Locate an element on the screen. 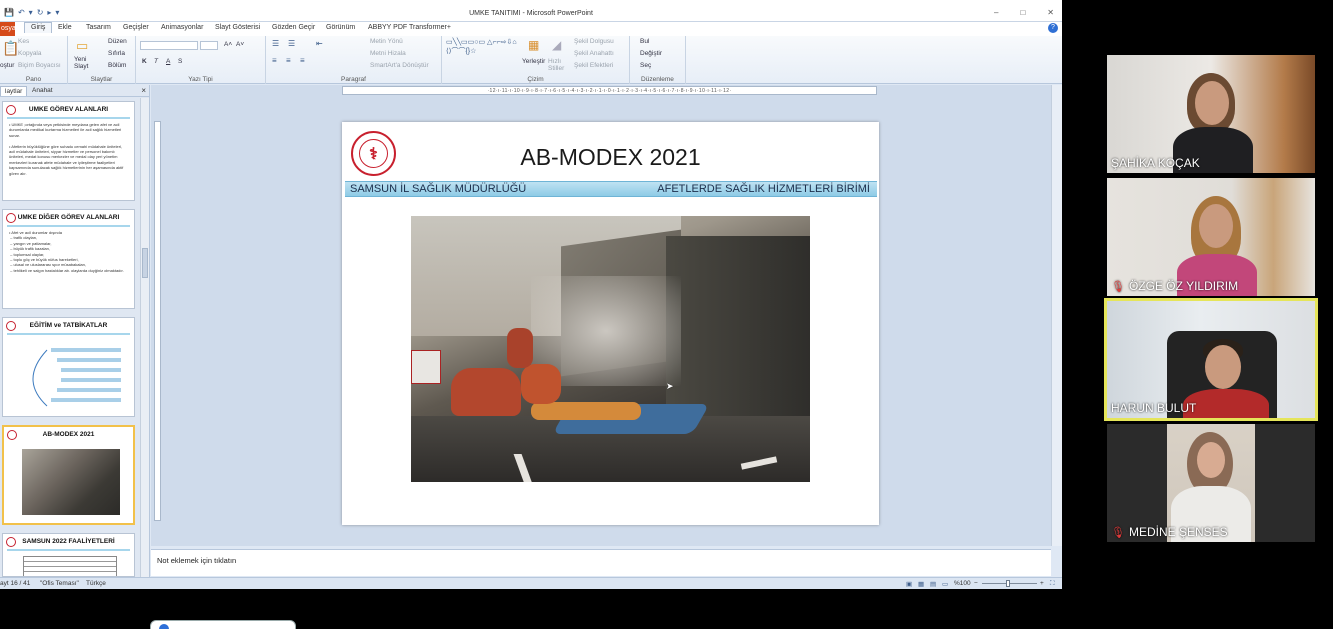 The height and width of the screenshot is (629, 1333). rescue-exercise-photo is located at coordinates (610, 349).